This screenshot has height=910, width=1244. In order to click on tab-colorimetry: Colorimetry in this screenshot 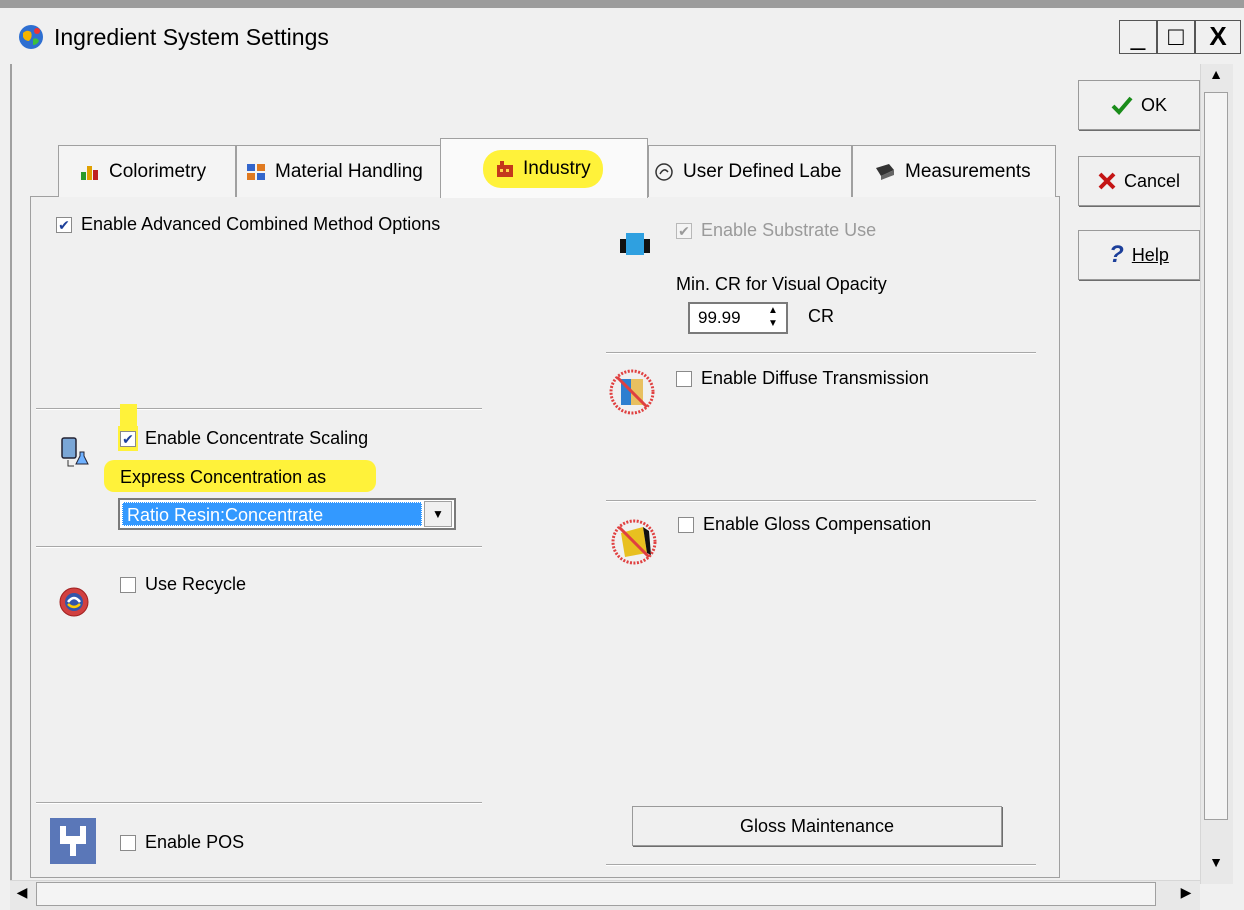, I will do `click(147, 171)`.